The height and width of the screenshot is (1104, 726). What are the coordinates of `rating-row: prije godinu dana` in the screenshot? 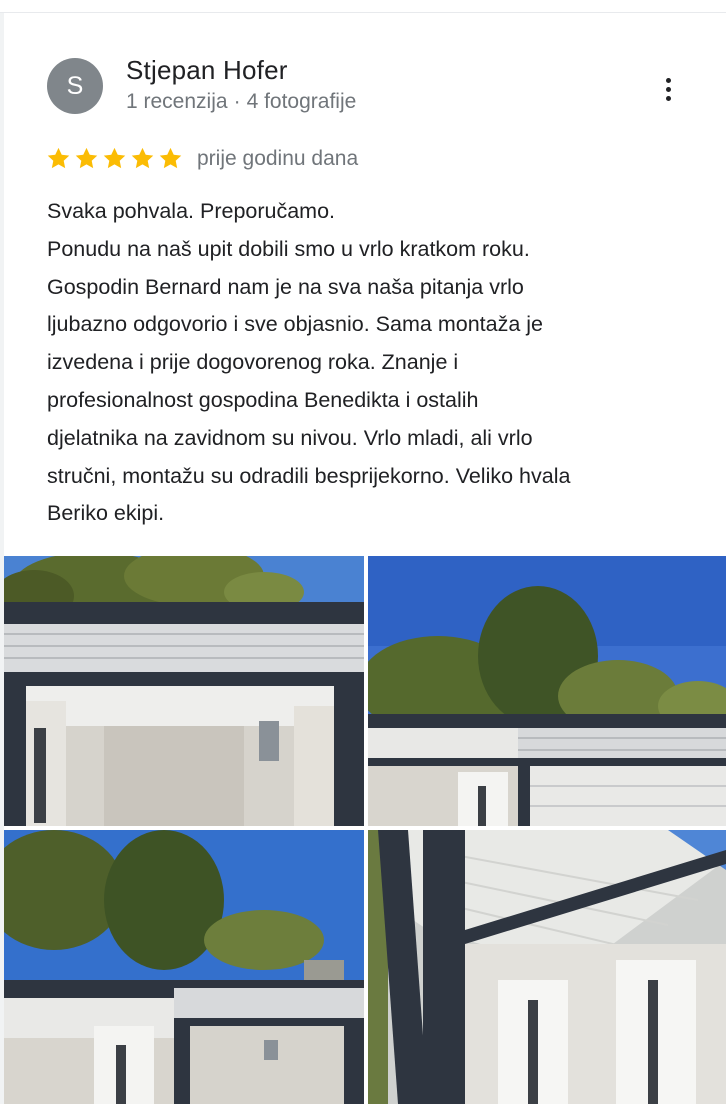 It's located at (202, 158).